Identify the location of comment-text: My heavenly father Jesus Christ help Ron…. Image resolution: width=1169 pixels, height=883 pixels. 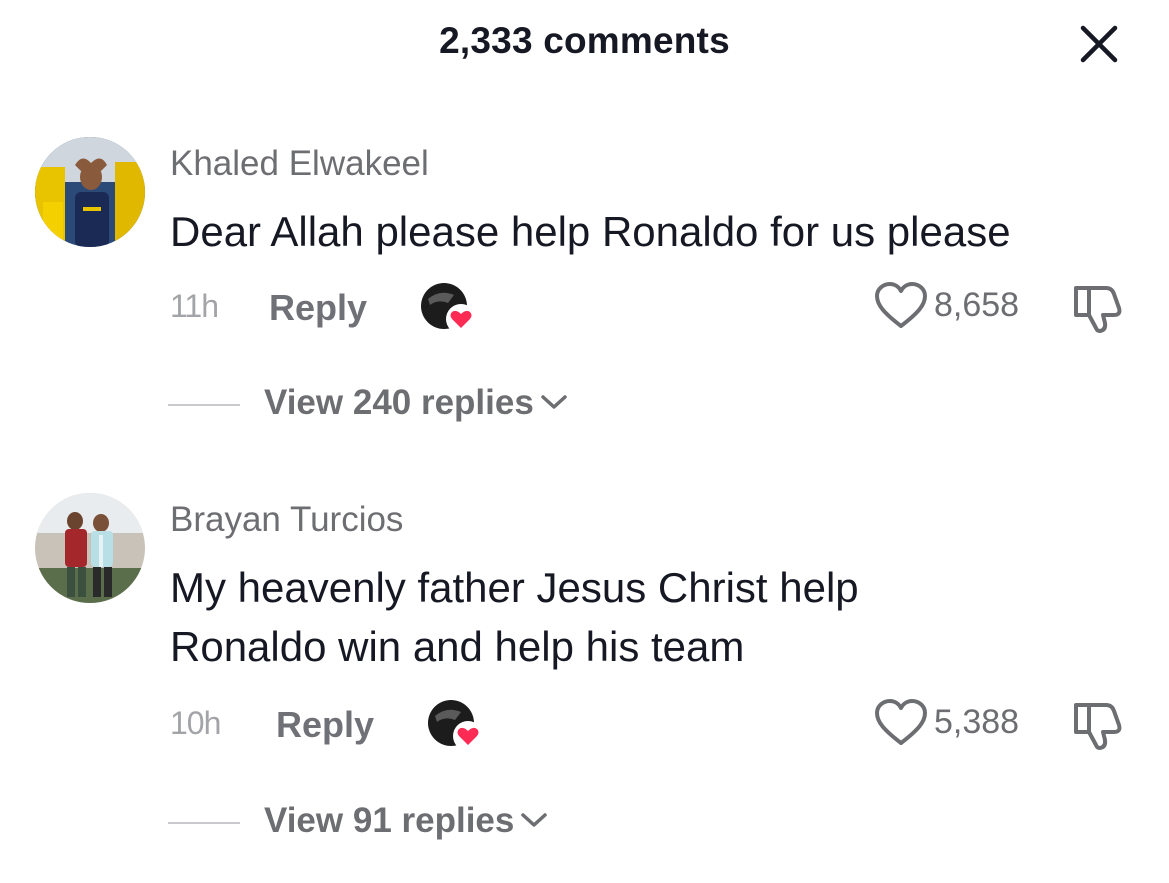
(514, 617).